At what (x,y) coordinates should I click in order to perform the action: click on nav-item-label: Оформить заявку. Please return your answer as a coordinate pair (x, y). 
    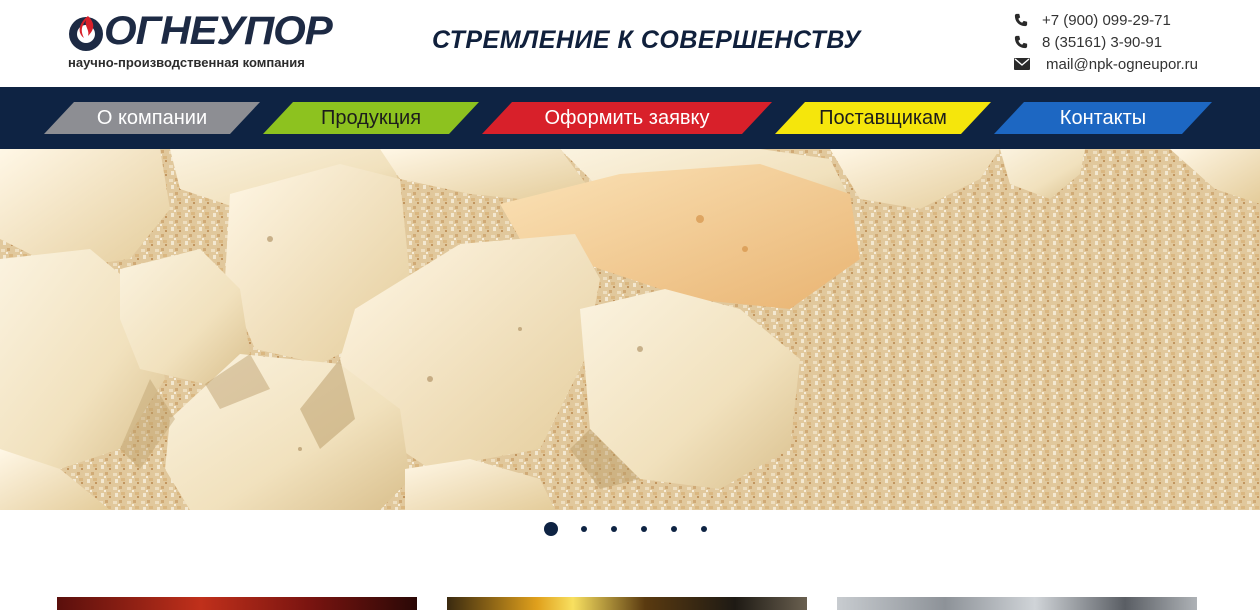
    Looking at the image, I should click on (627, 117).